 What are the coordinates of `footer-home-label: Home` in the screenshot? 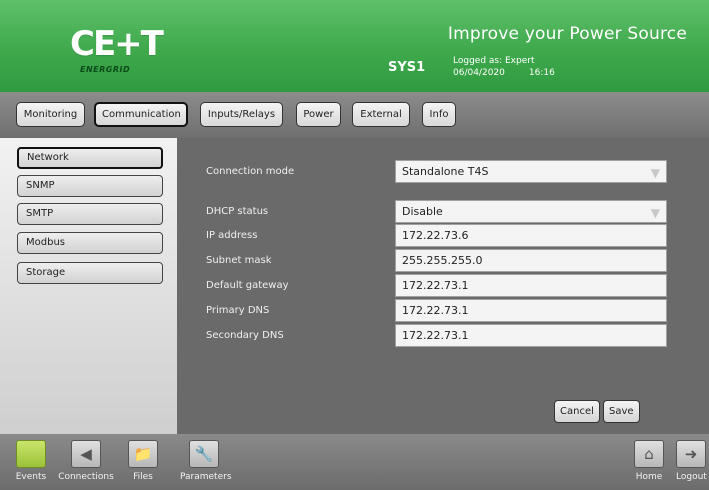 It's located at (649, 477).